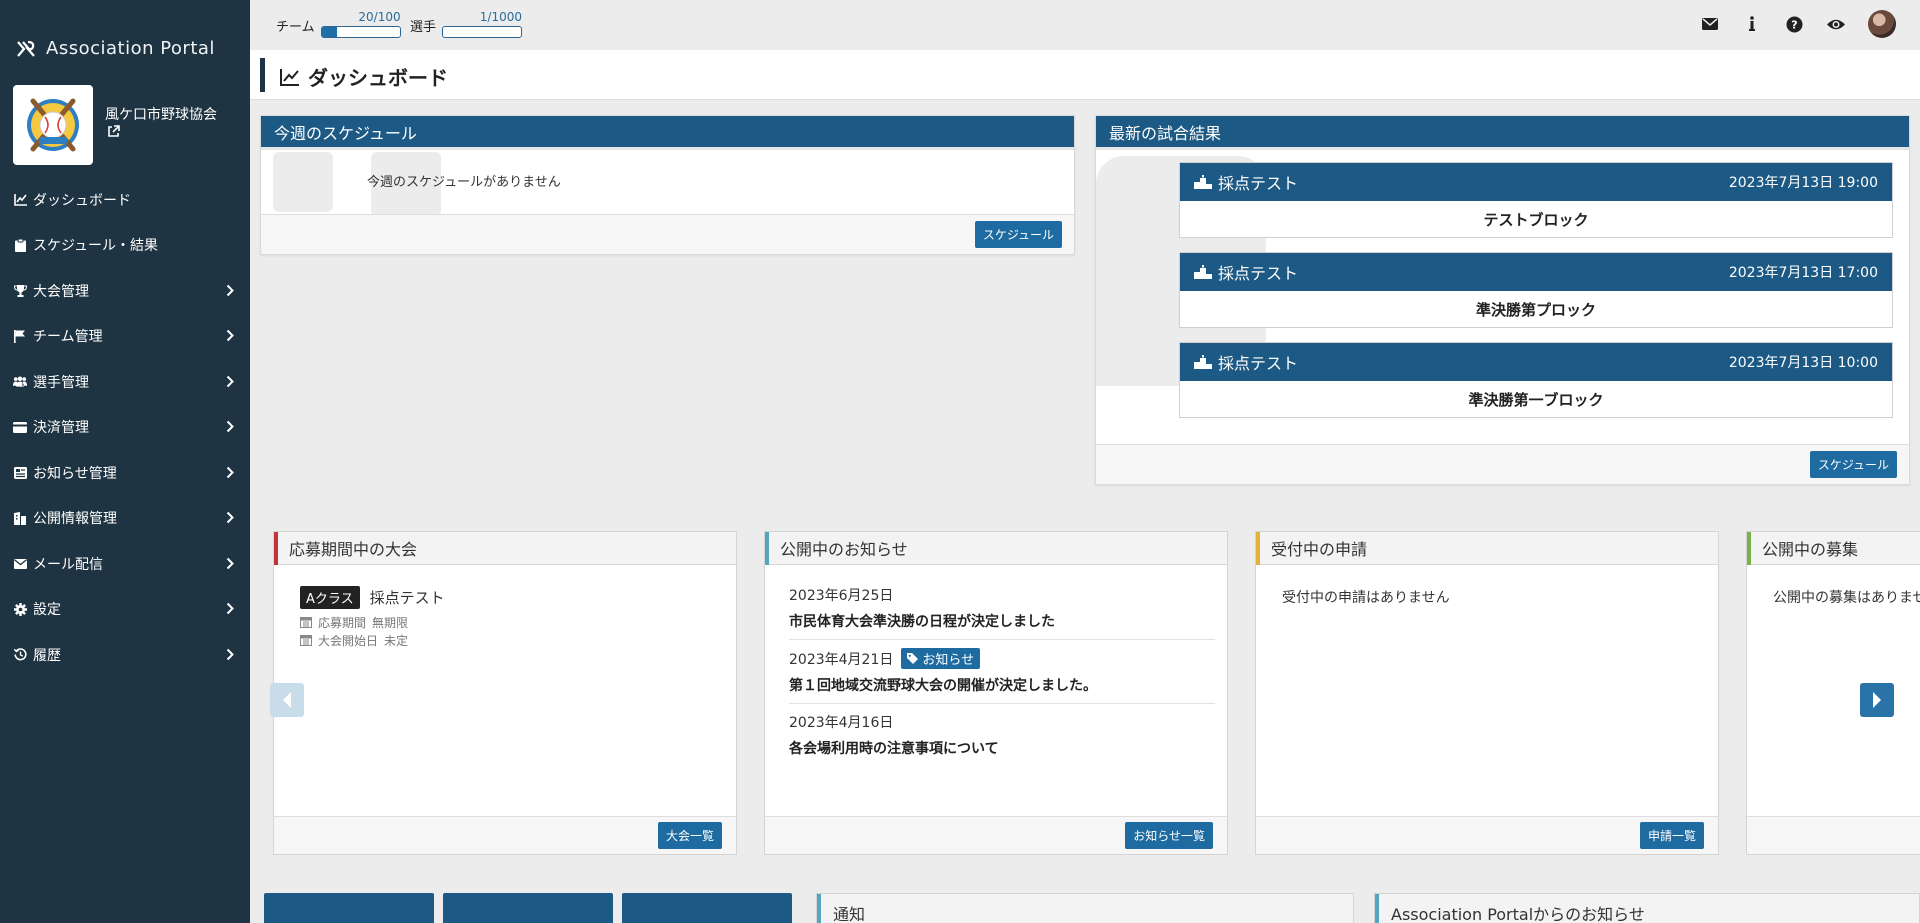 This screenshot has height=923, width=1920. I want to click on match-date: 2023年7月13日 10:00, so click(1803, 363).